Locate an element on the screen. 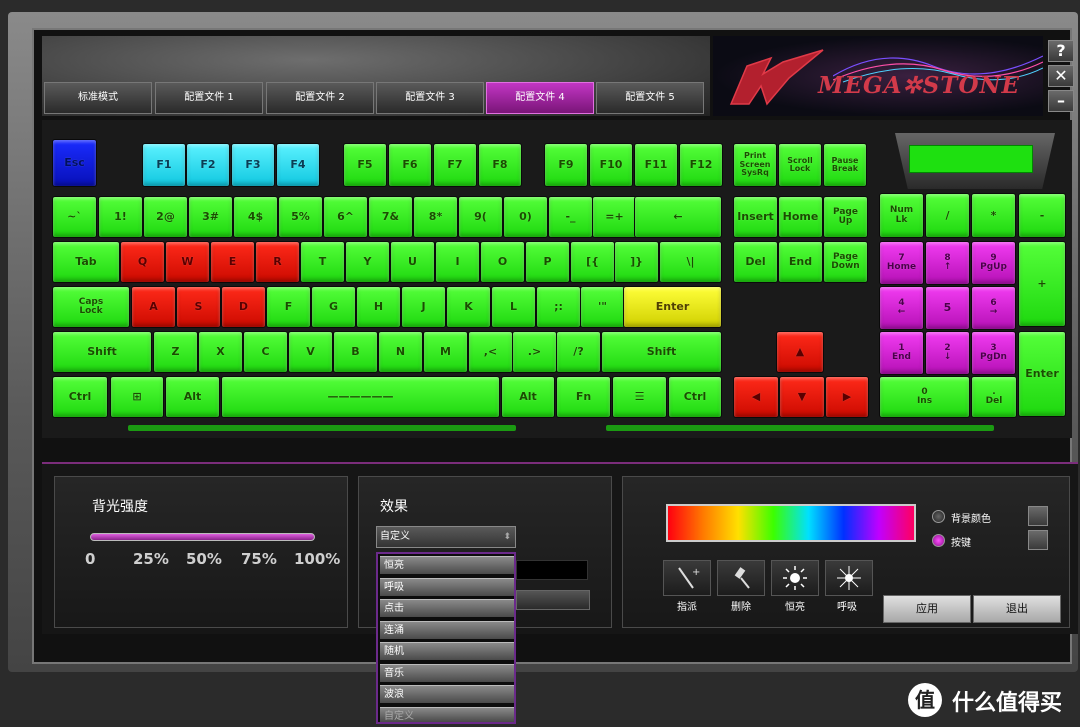  key-g: G is located at coordinates (333, 307).